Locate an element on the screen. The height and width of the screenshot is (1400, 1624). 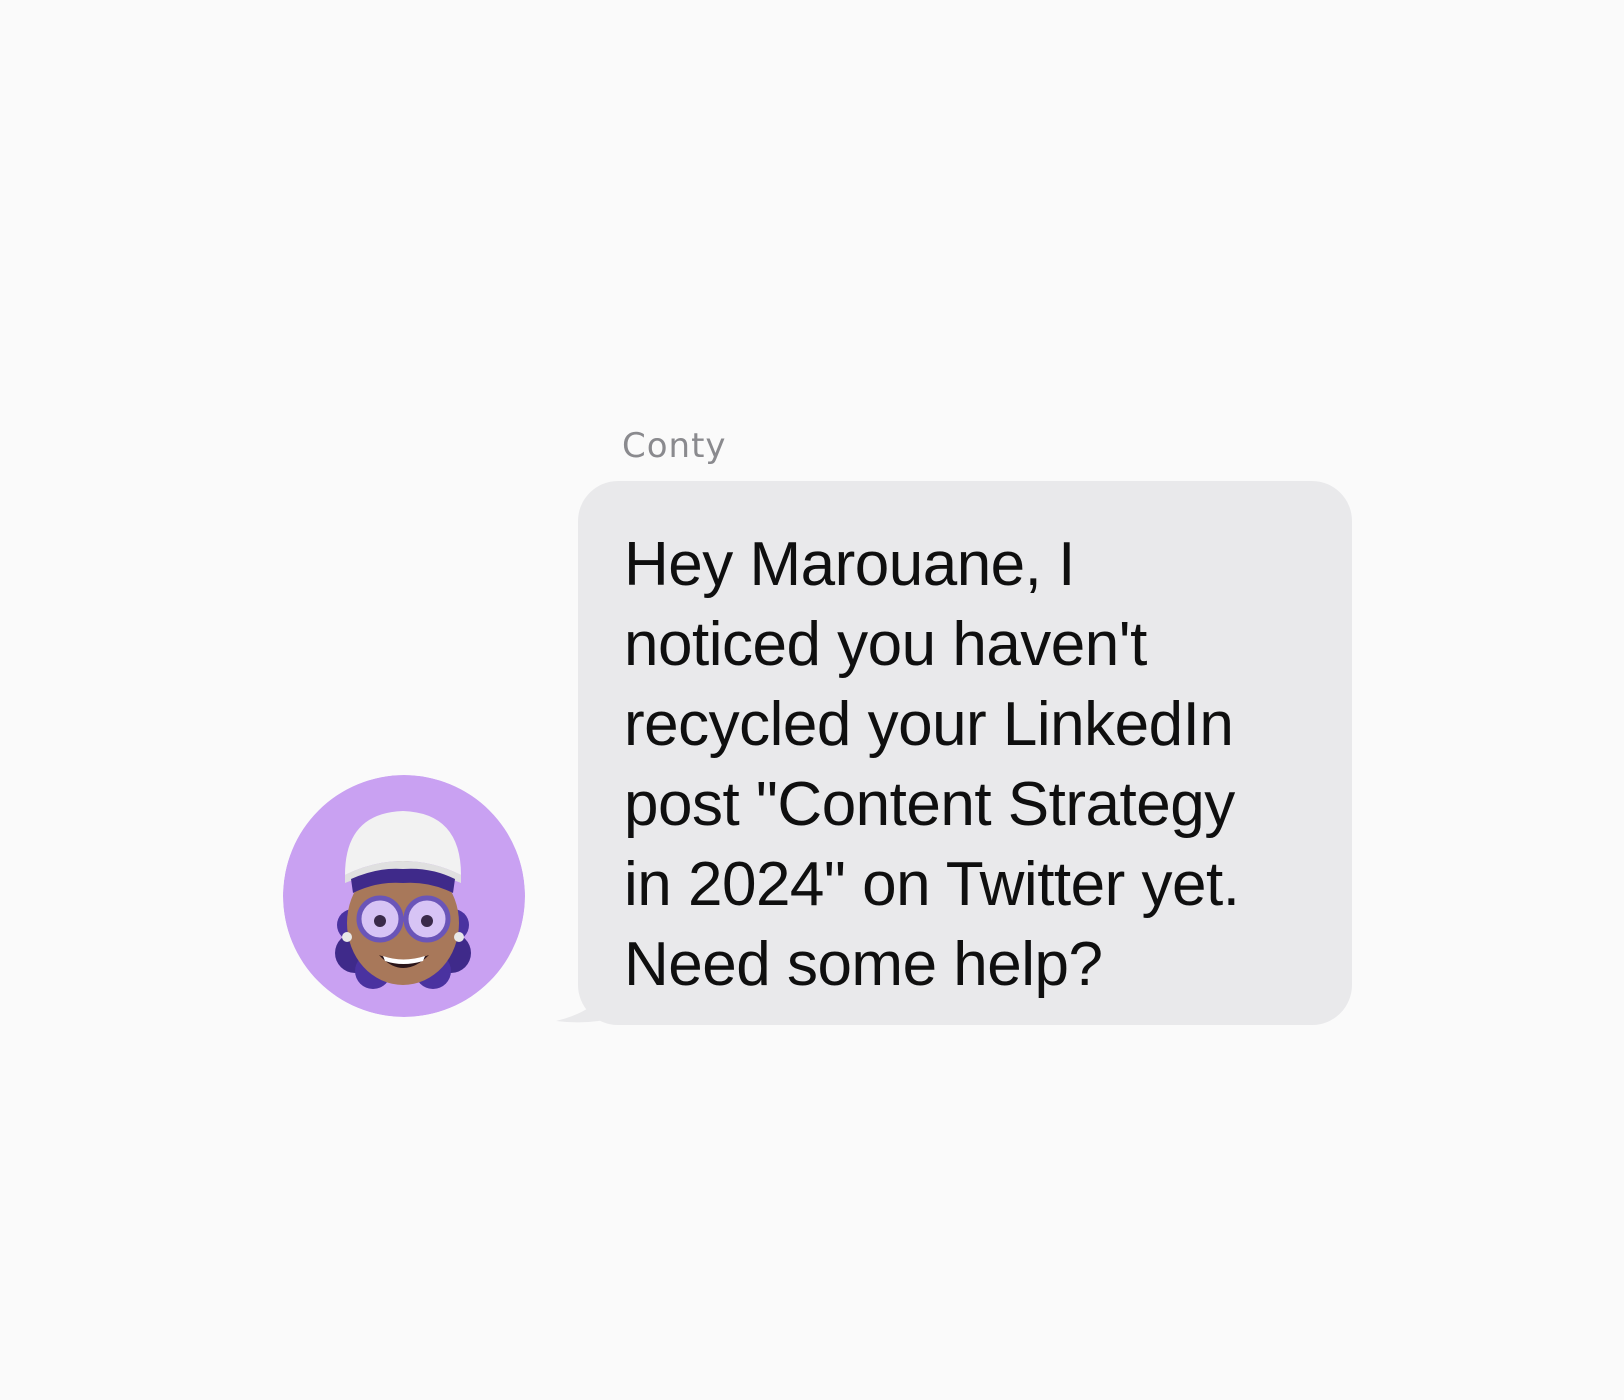
avatar is located at coordinates (404, 896).